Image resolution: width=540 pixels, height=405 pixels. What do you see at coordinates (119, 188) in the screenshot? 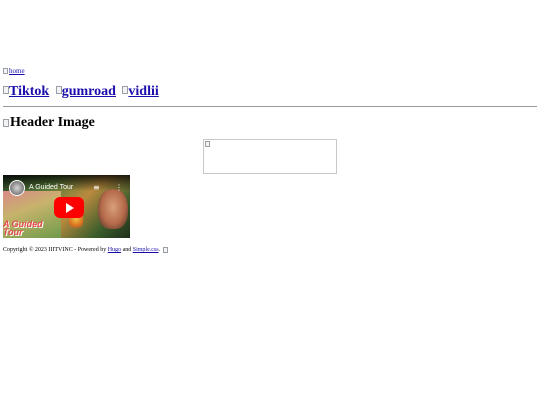
I see `more-options-icon: ⋮` at bounding box center [119, 188].